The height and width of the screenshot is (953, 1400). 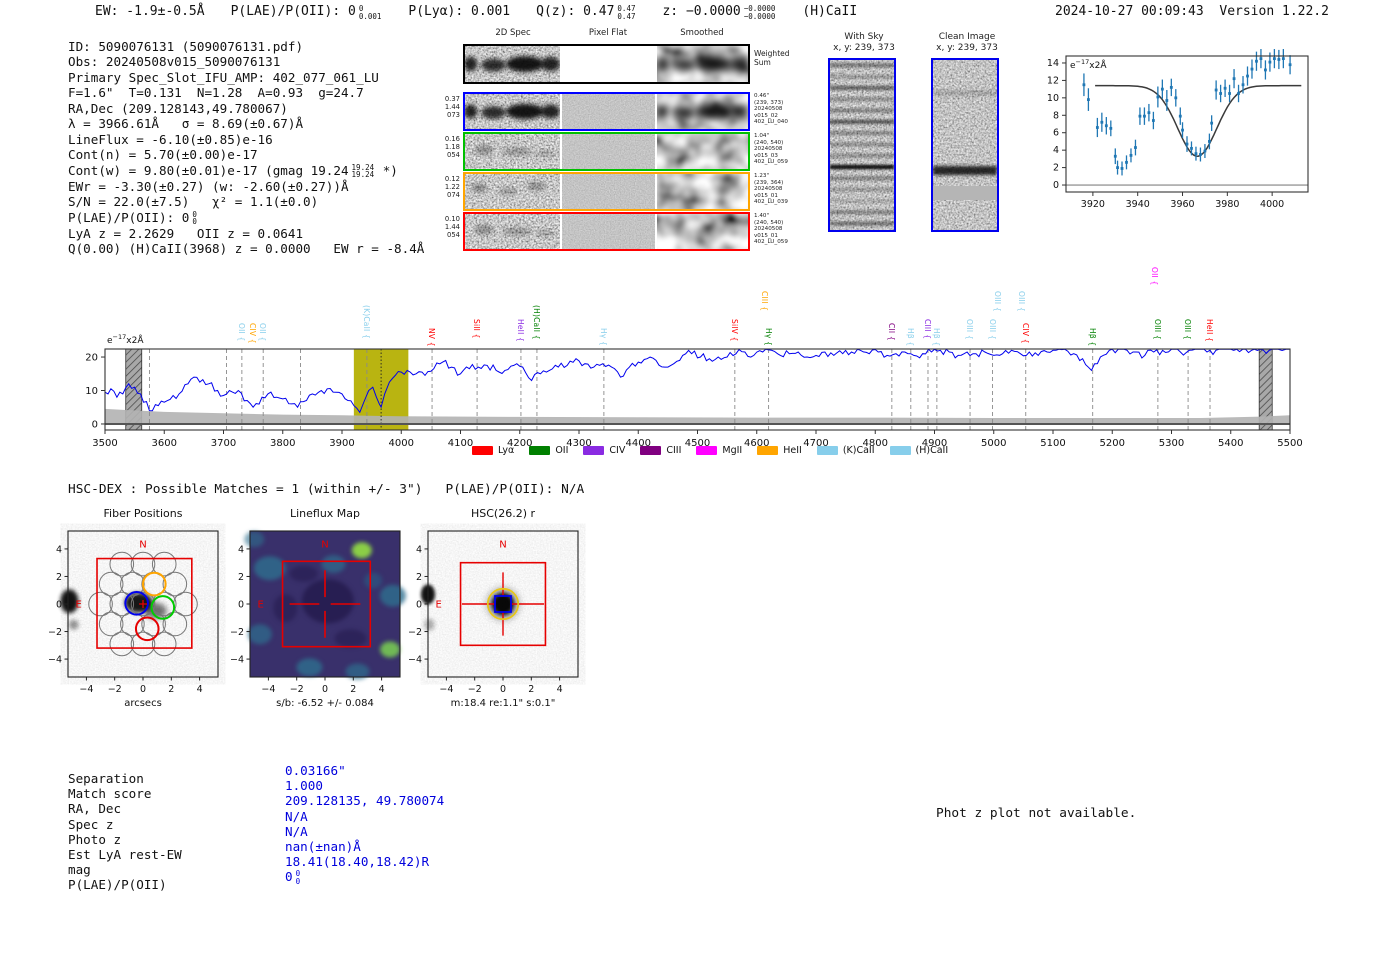 I want to click on svg-text: 3940, so click(x=1138, y=204).